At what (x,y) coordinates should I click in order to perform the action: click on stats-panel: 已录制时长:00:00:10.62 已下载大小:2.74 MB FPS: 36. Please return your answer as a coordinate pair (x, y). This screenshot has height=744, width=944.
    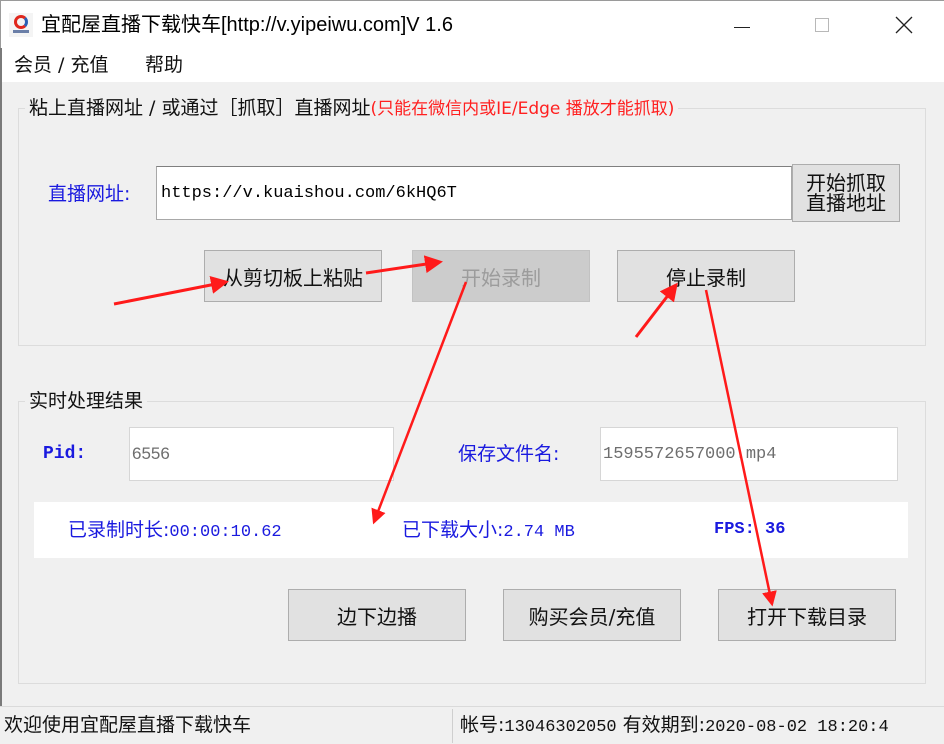
    Looking at the image, I should click on (471, 530).